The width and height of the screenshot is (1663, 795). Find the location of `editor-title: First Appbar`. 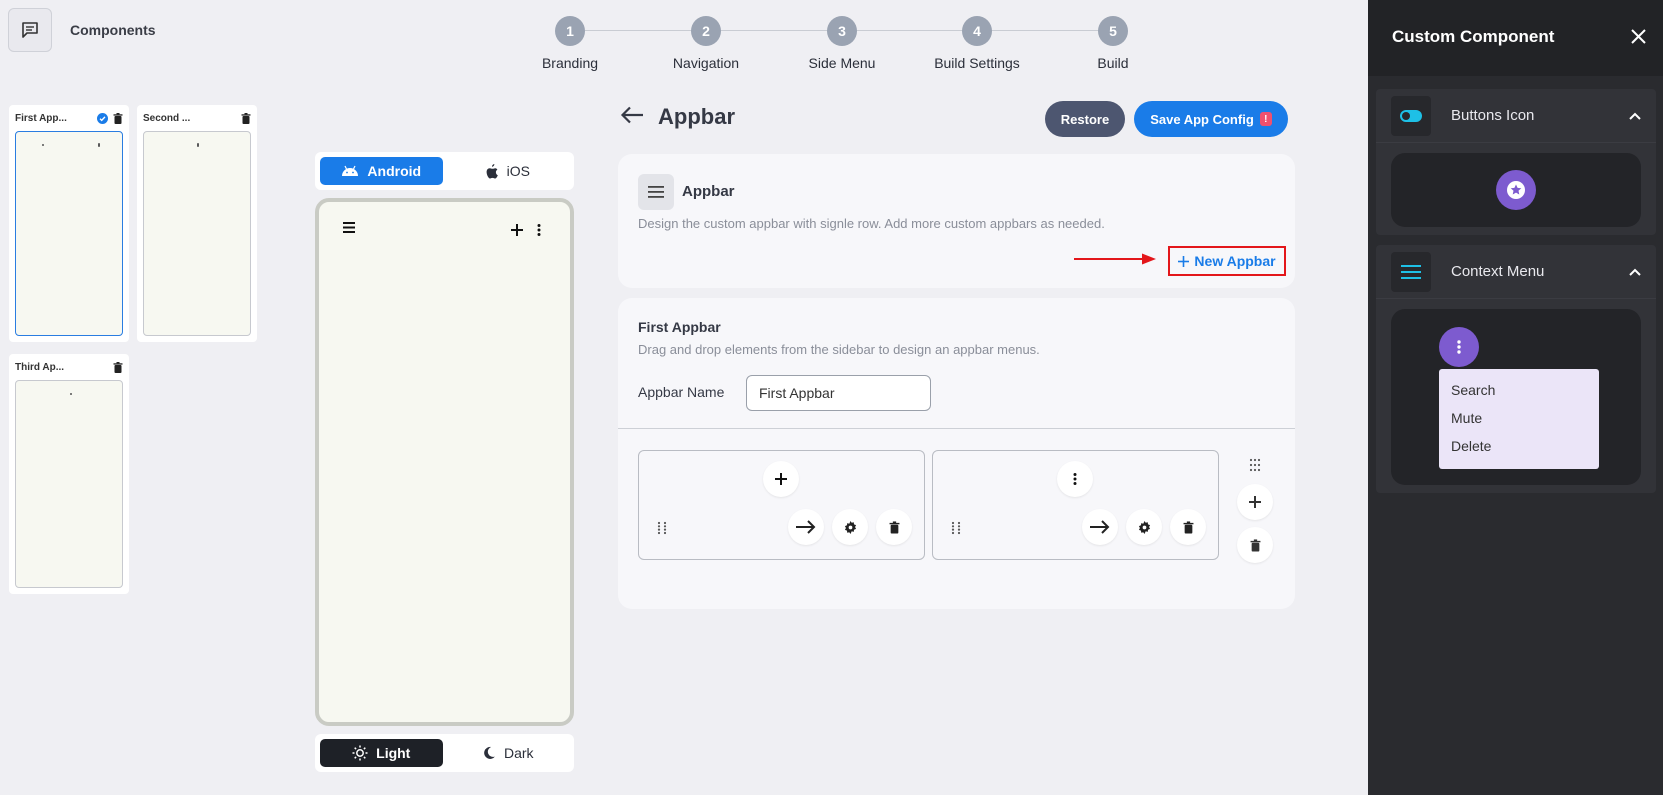

editor-title: First Appbar is located at coordinates (679, 327).